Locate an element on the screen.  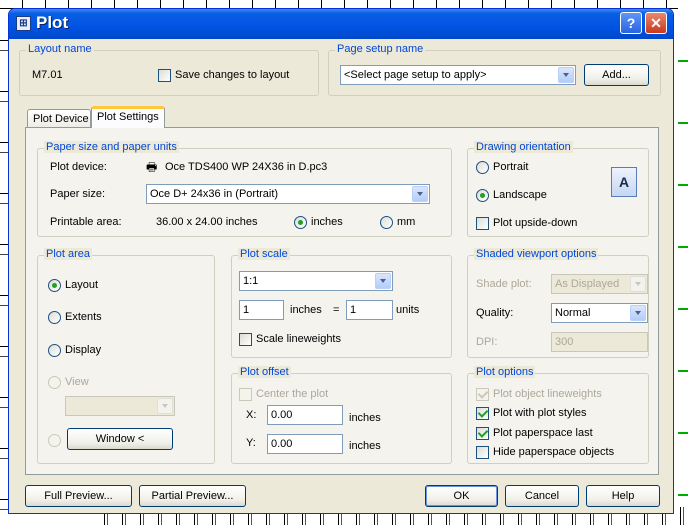
scale-right-input: 1 is located at coordinates (369, 310).